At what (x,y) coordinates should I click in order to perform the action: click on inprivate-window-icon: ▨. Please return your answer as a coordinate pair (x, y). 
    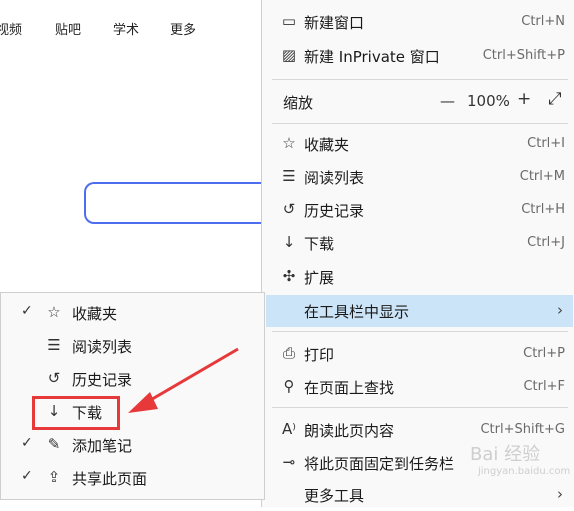
    Looking at the image, I should click on (289, 55).